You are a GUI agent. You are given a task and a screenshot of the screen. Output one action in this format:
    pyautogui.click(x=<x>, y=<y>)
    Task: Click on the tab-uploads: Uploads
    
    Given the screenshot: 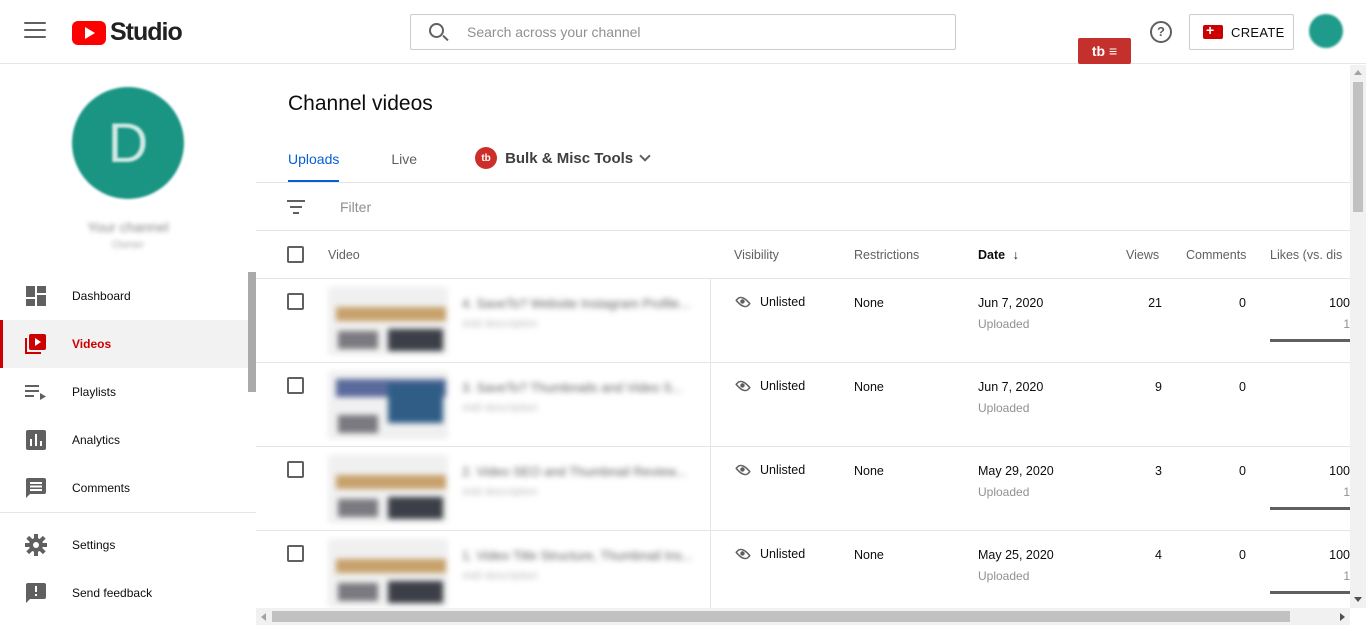 What is the action you would take?
    pyautogui.click(x=314, y=158)
    